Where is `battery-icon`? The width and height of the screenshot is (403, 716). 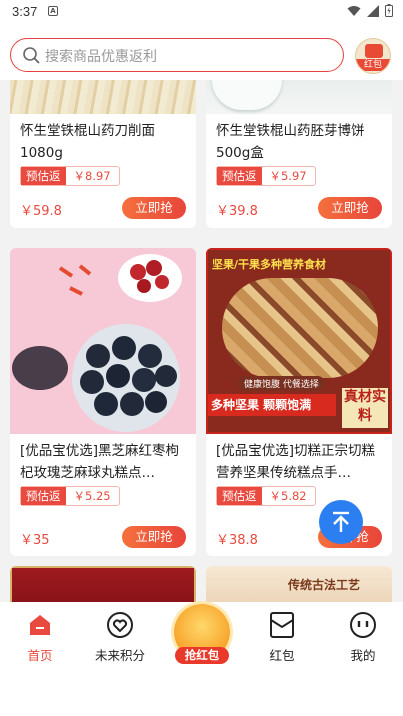 battery-icon is located at coordinates (389, 10).